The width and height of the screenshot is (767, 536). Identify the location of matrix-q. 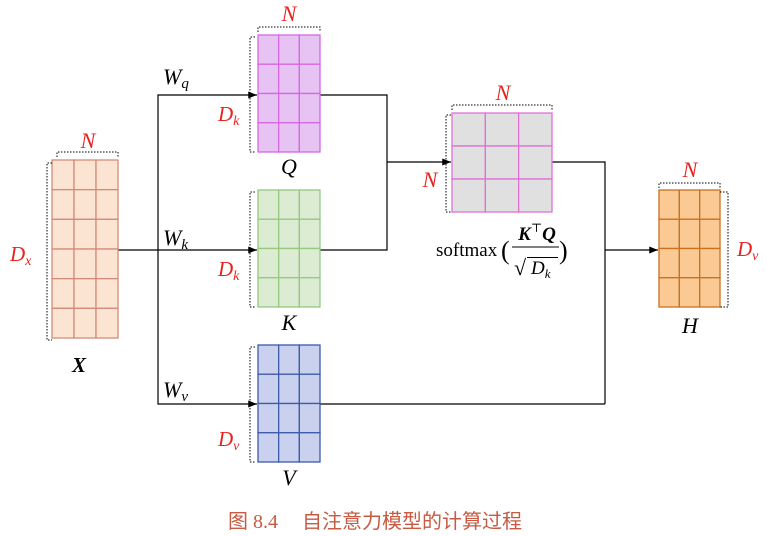
(289, 93).